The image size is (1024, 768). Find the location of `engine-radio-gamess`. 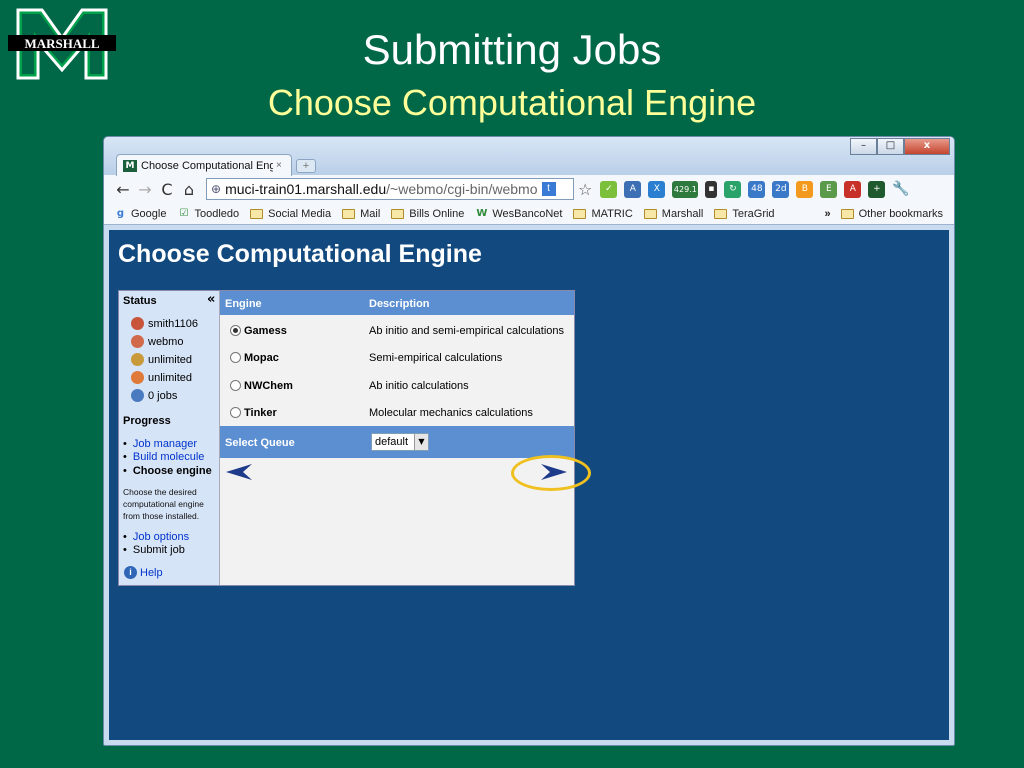

engine-radio-gamess is located at coordinates (235, 330).